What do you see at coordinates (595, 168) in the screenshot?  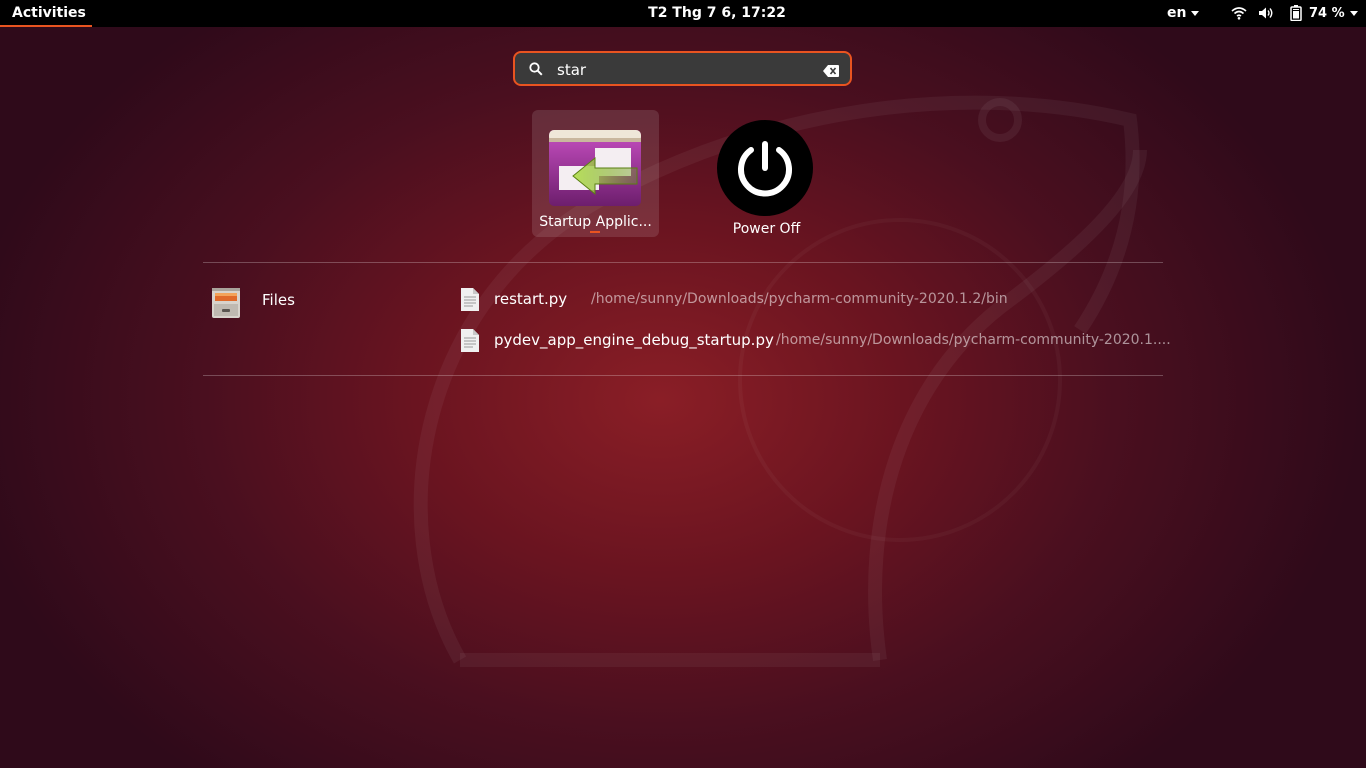 I see `startup-applications-icon` at bounding box center [595, 168].